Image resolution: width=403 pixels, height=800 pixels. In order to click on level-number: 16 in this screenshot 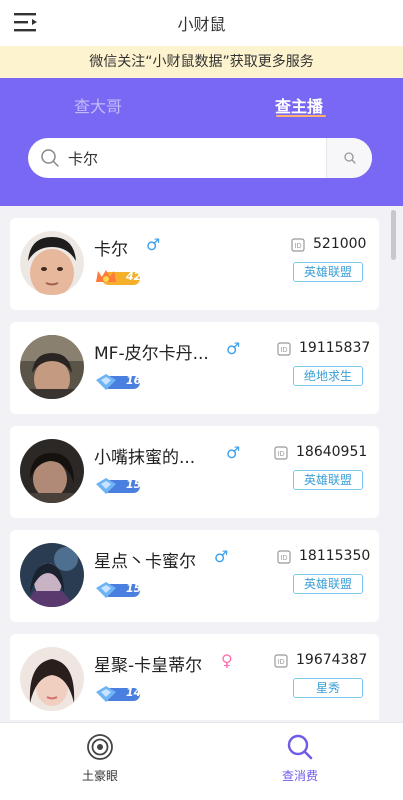, I will do `click(134, 380)`.